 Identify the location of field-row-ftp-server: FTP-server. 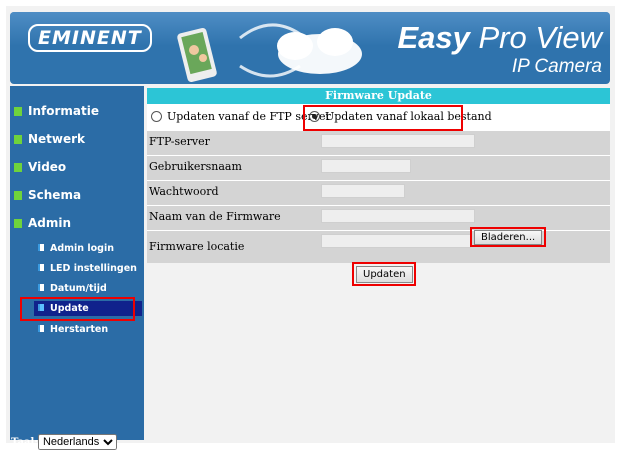
(378, 142).